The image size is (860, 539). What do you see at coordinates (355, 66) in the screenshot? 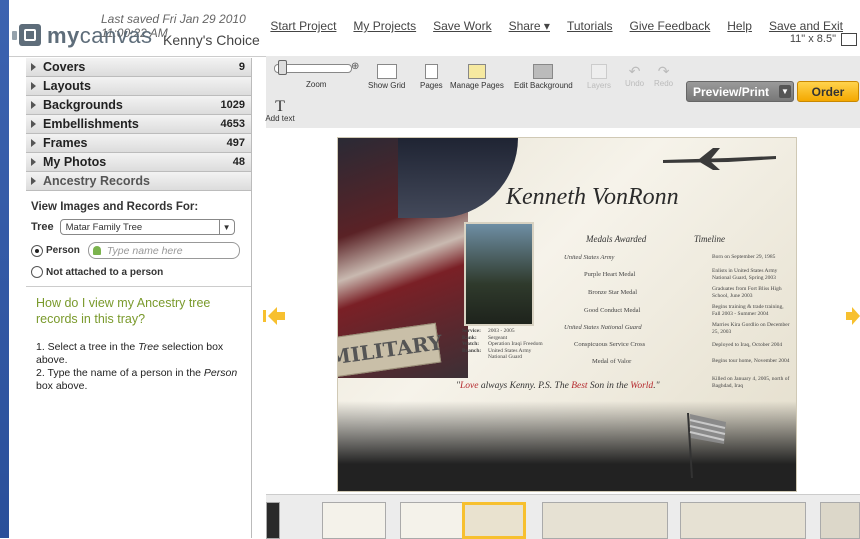
I see `zoom-in-icon: ⊕` at bounding box center [355, 66].